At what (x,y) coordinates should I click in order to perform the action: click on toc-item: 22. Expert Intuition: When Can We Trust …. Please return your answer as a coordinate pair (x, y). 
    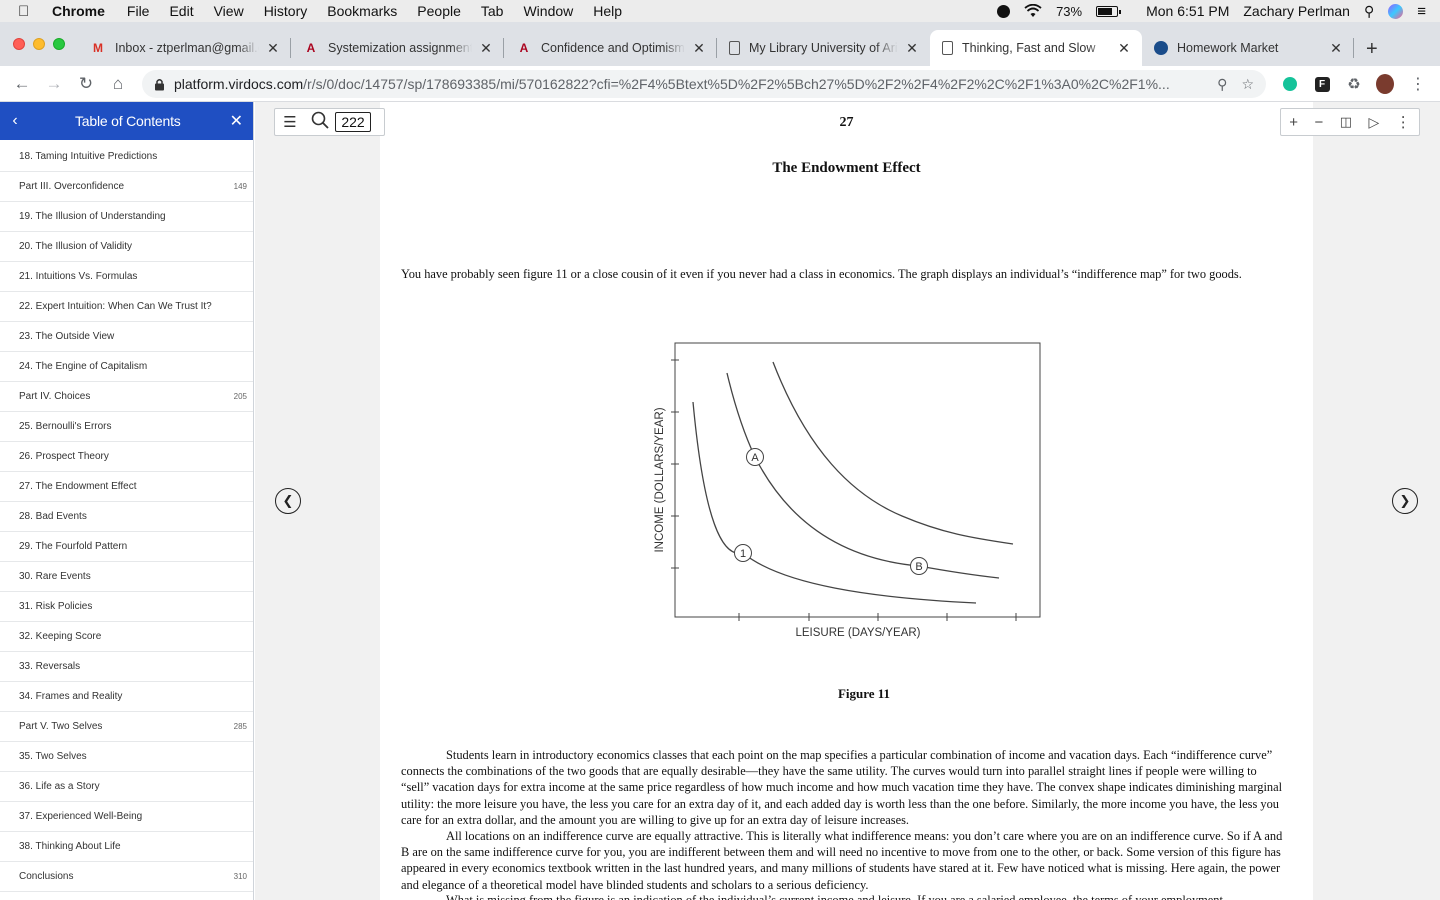
    Looking at the image, I should click on (126, 307).